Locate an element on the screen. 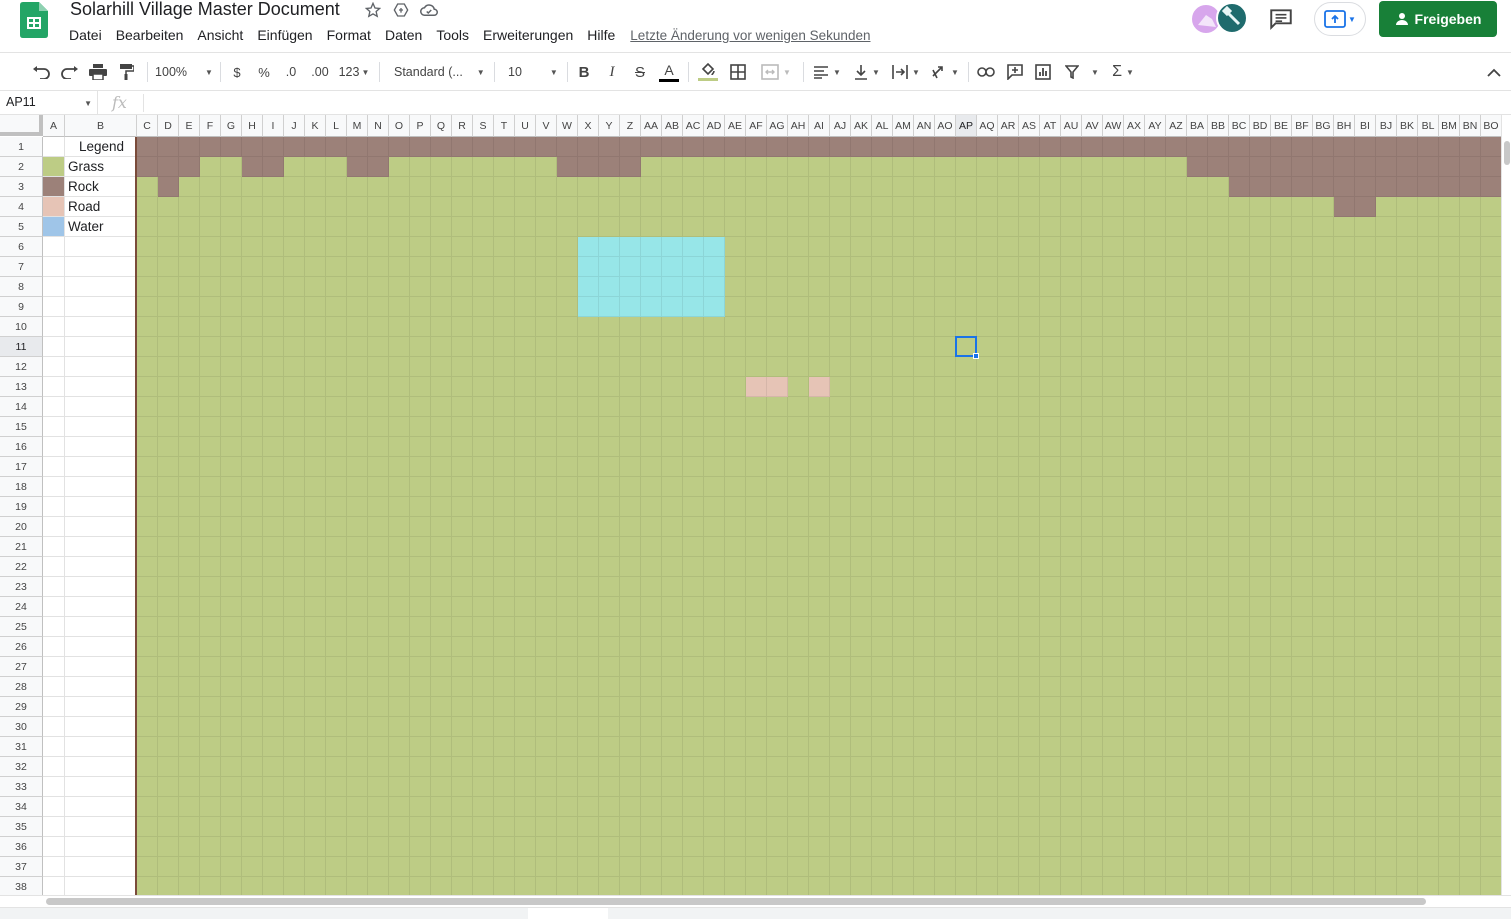 The width and height of the screenshot is (1511, 919). fill-color-icon is located at coordinates (708, 72).